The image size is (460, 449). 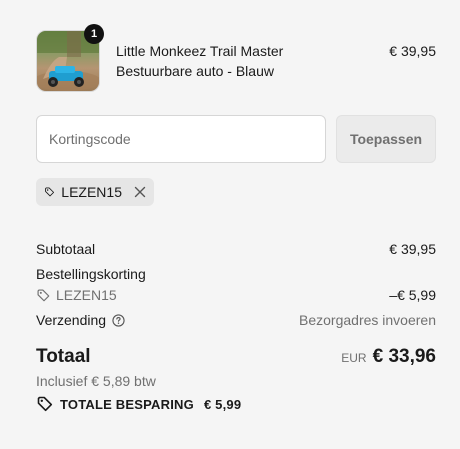 What do you see at coordinates (96, 381) in the screenshot?
I see `tax-note: Inclusief € 5,89 btw` at bounding box center [96, 381].